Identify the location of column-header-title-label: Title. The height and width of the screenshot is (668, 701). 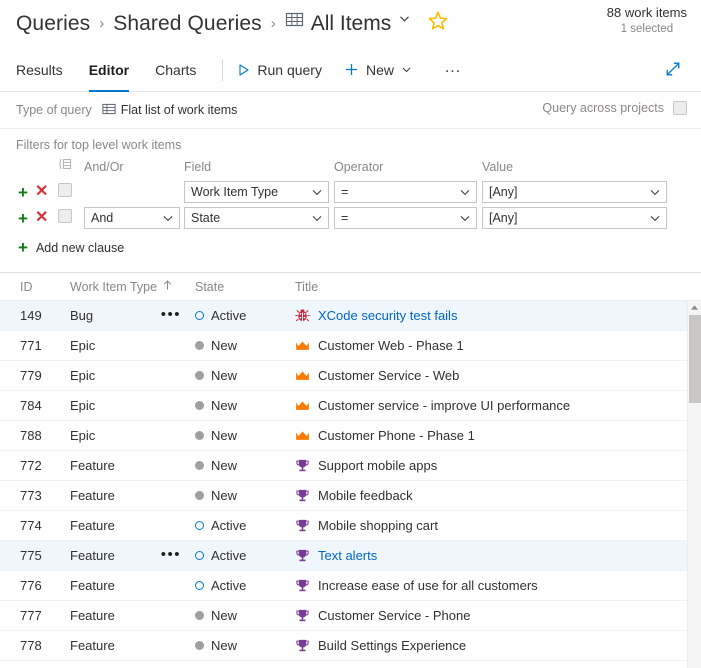
(307, 286).